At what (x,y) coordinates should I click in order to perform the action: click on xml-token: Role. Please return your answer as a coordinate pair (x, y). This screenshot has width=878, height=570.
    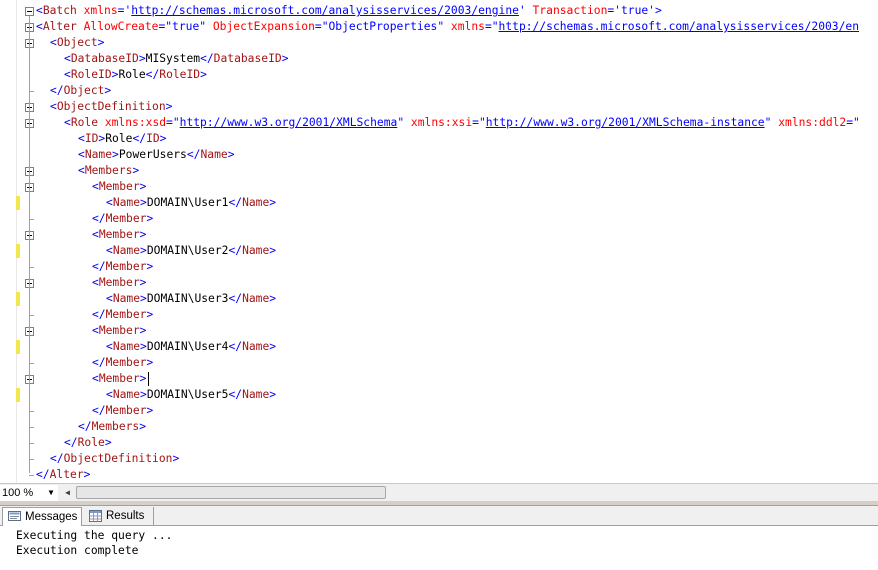
    Looking at the image, I should click on (91, 442).